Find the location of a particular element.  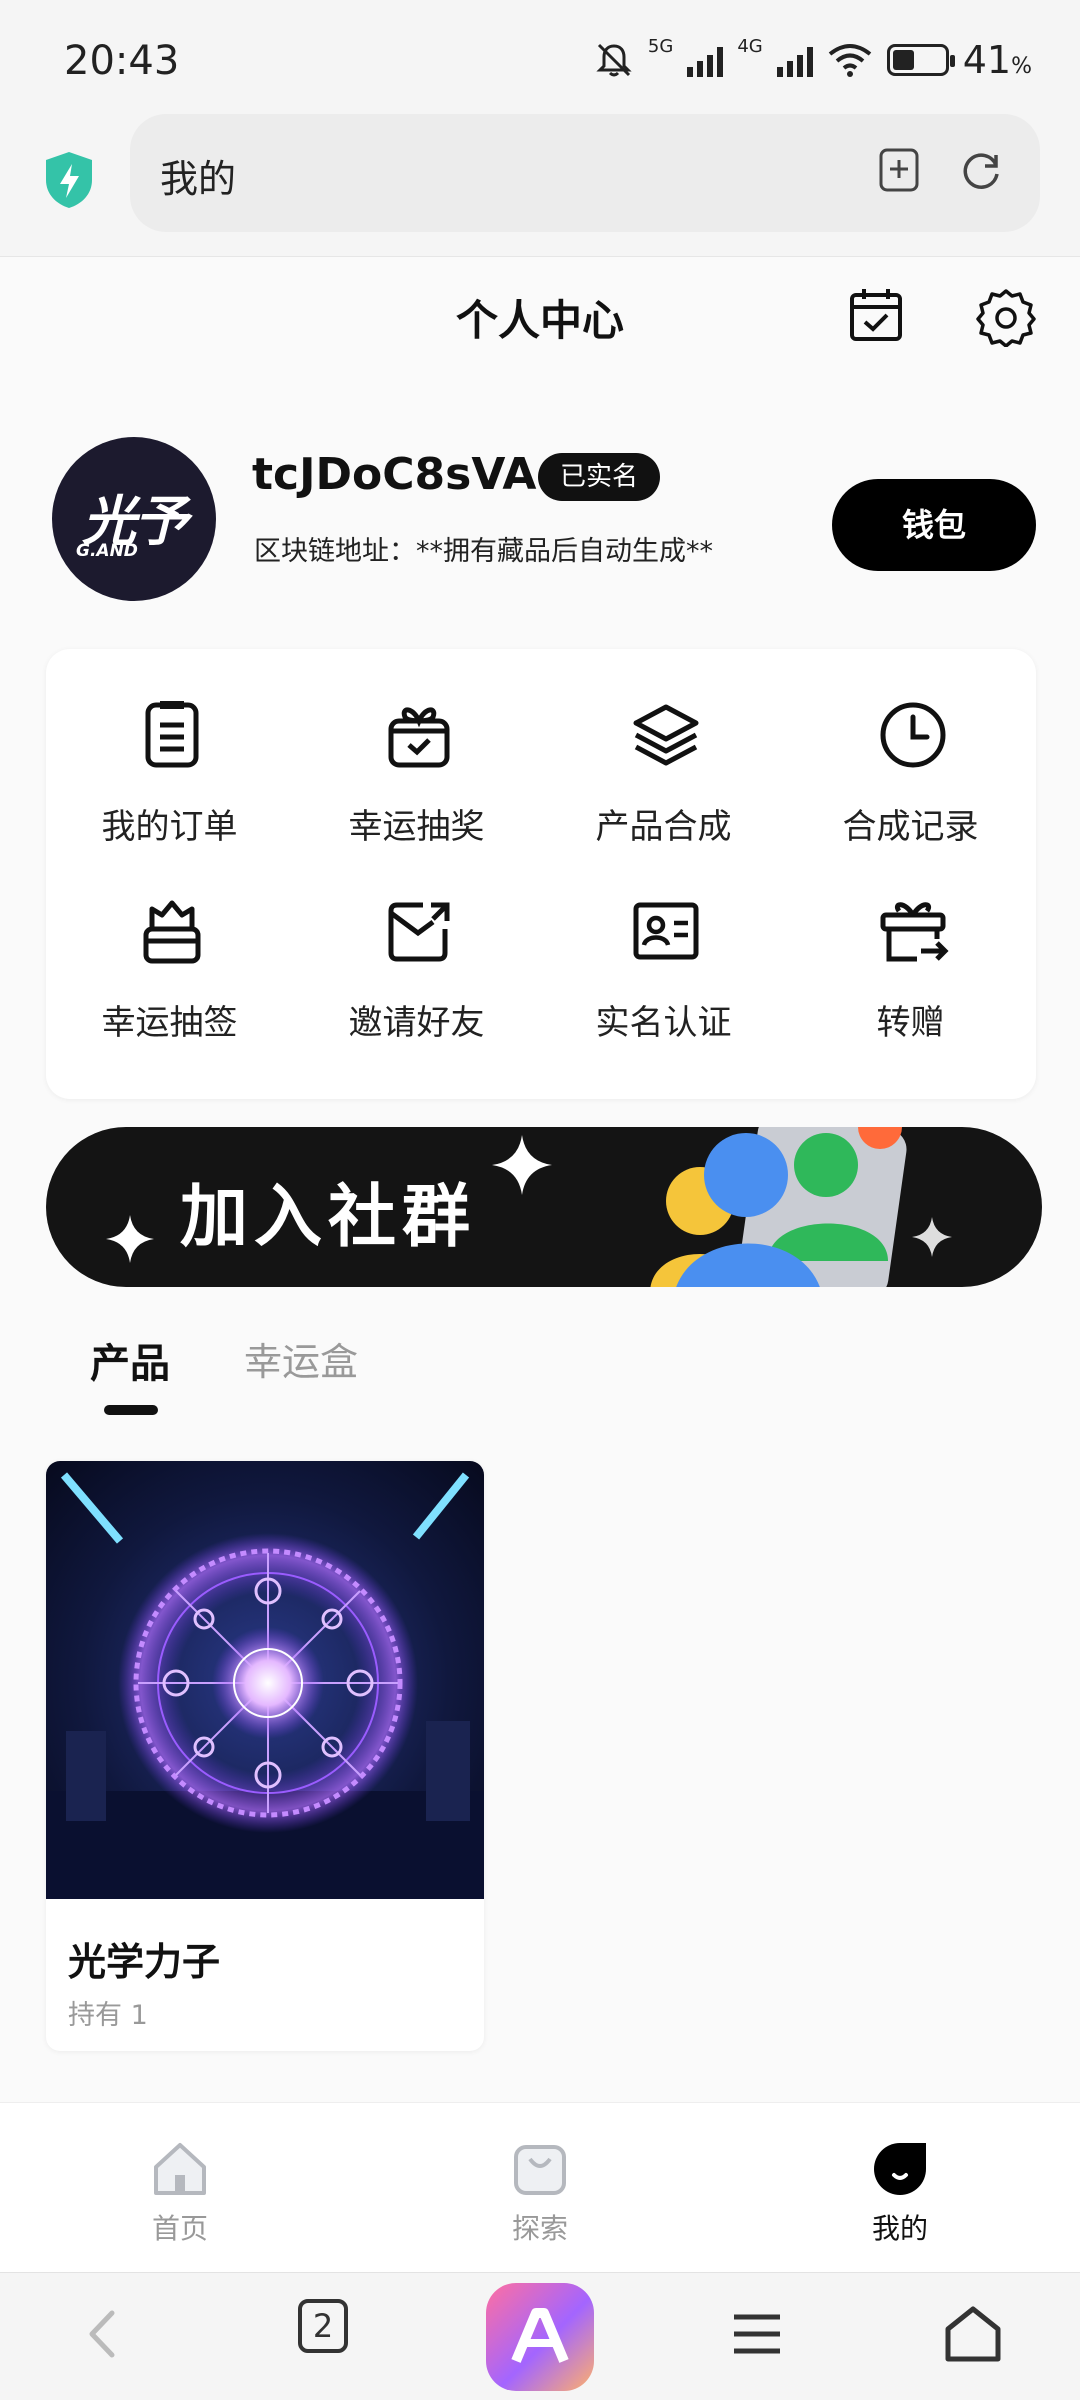

address-field: 我的 is located at coordinates (585, 173).